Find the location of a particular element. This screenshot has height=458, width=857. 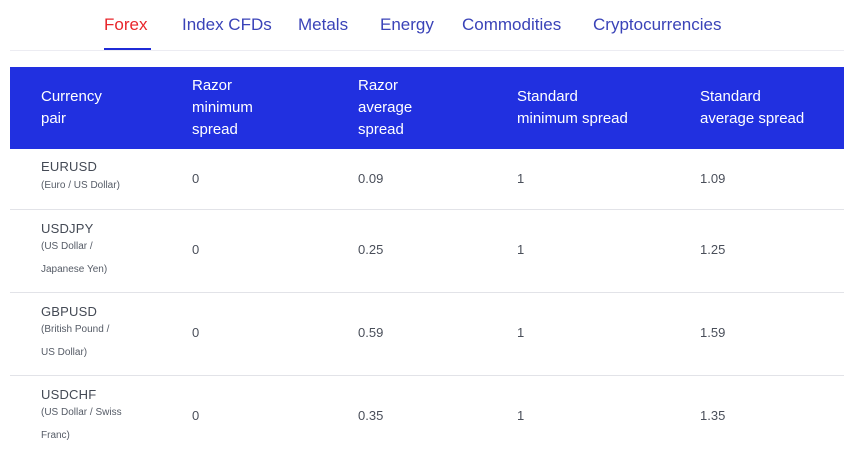

header-razor-min-spread: Razor minimum spread is located at coordinates (222, 107).